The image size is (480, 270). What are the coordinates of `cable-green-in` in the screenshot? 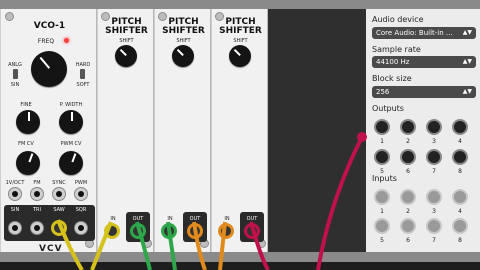 It's located at (171, 245).